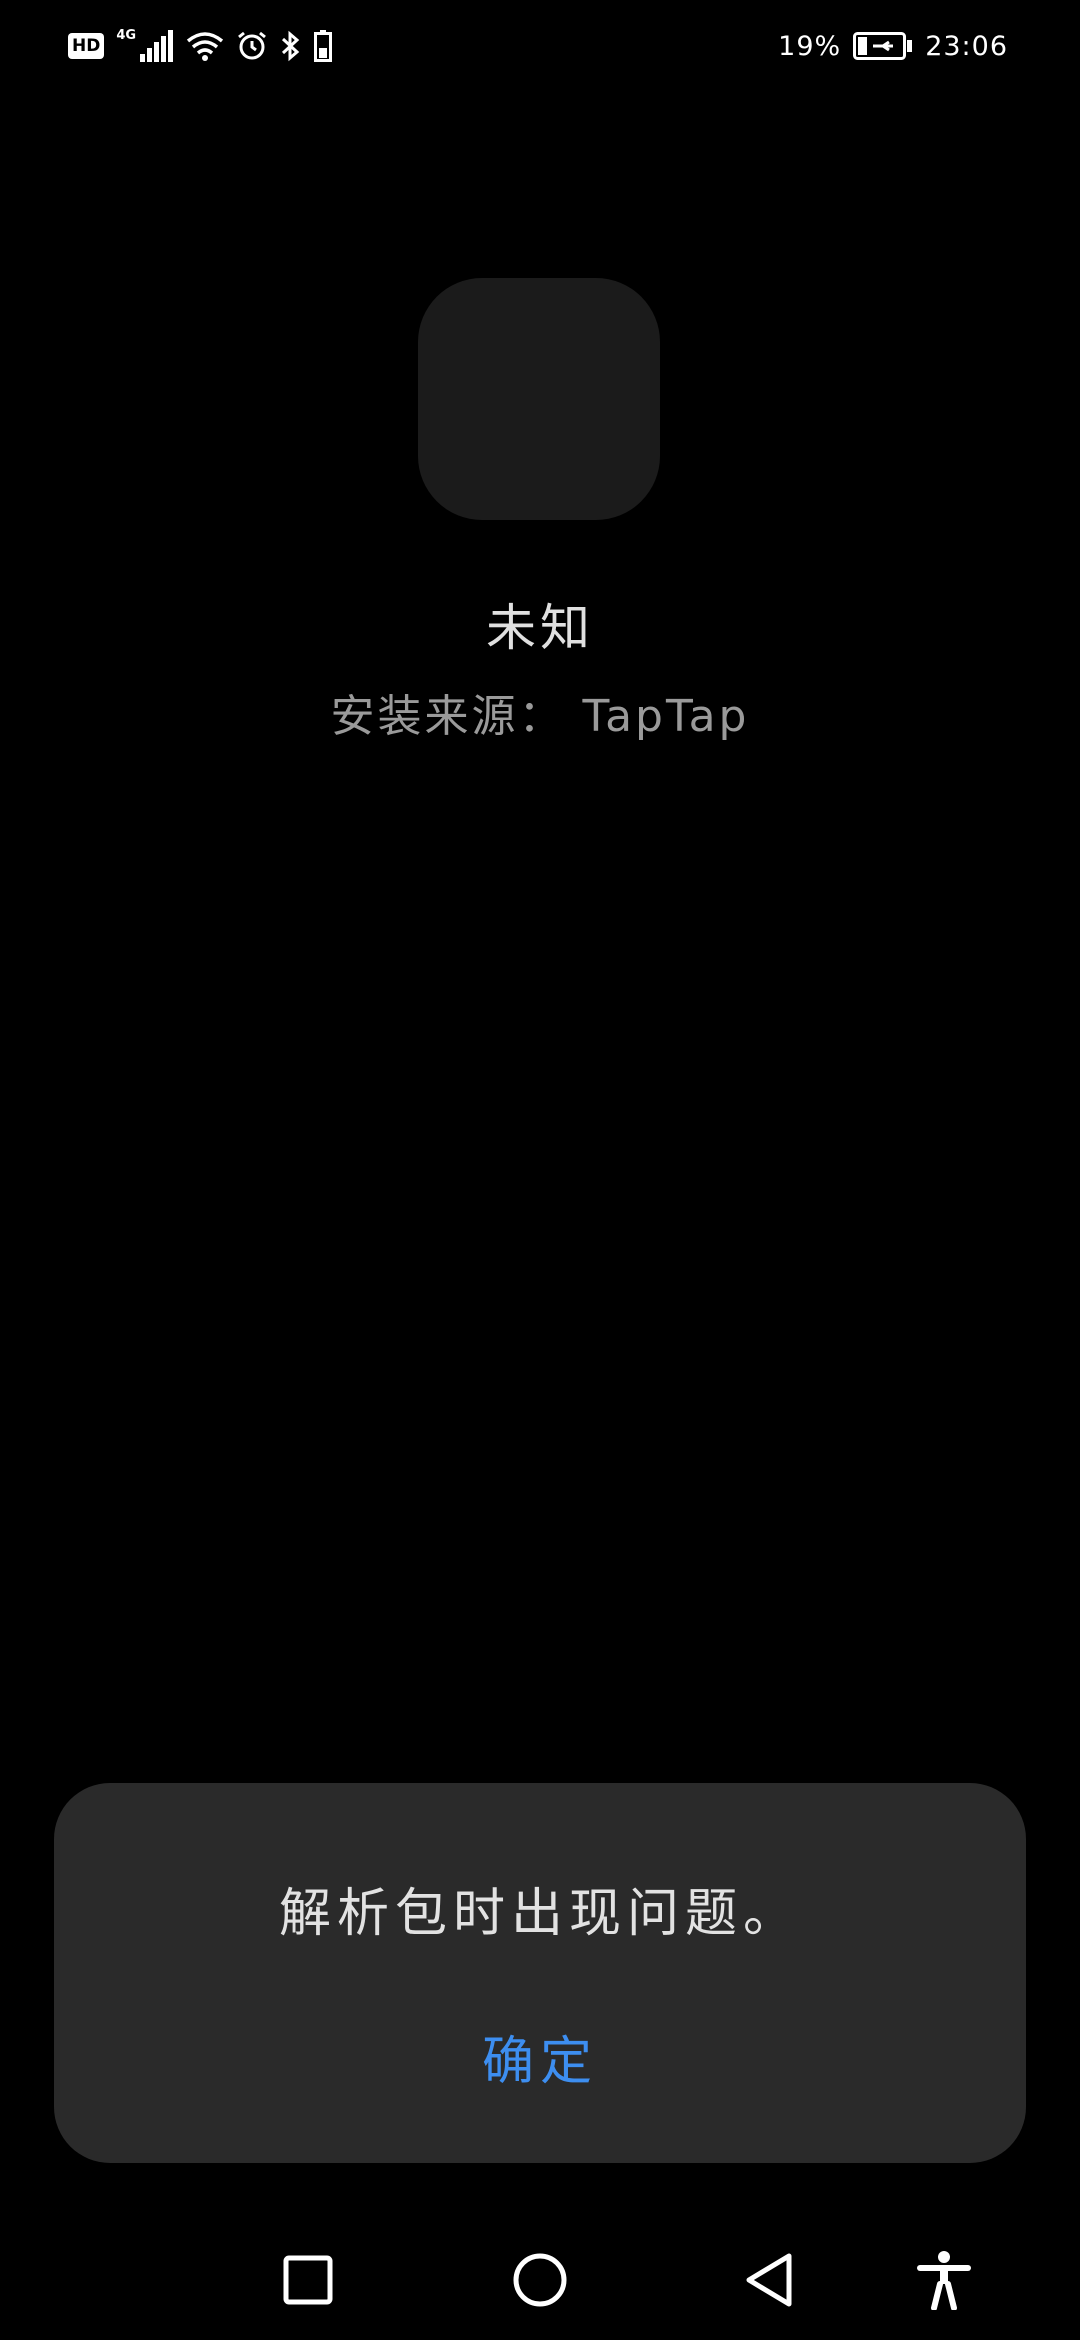  I want to click on app-icon-placeholder, so click(539, 399).